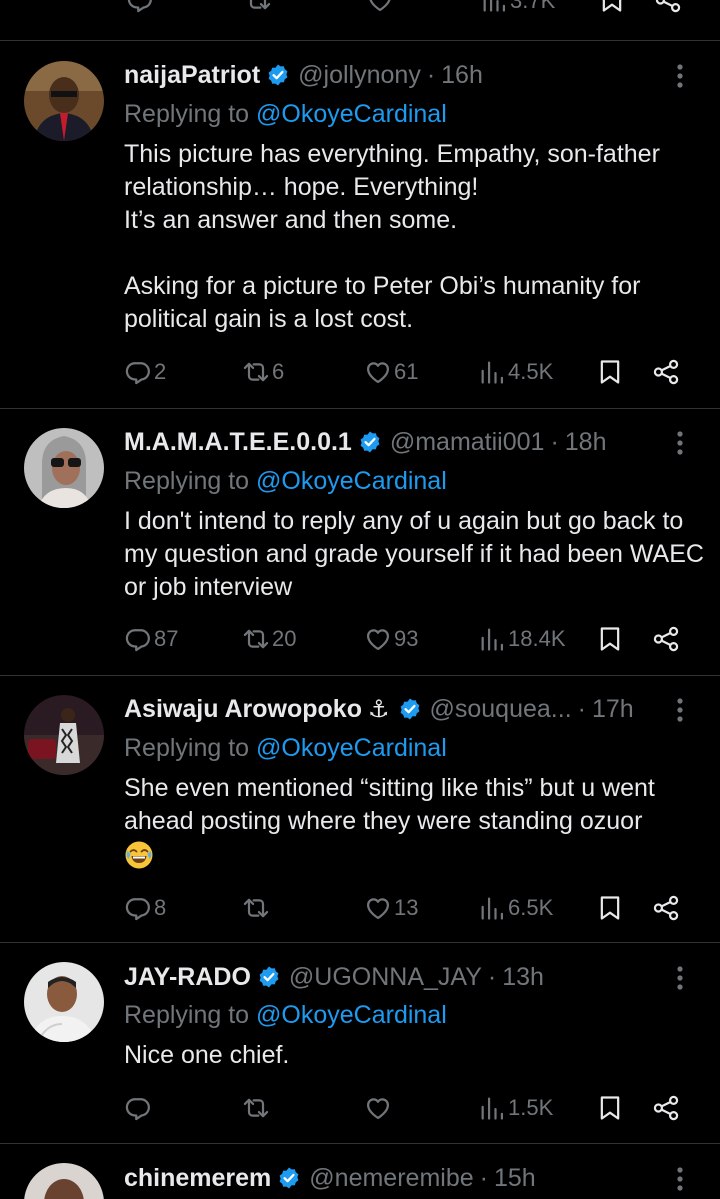 The height and width of the screenshot is (1199, 720). I want to click on handle: @jollynony, so click(359, 75).